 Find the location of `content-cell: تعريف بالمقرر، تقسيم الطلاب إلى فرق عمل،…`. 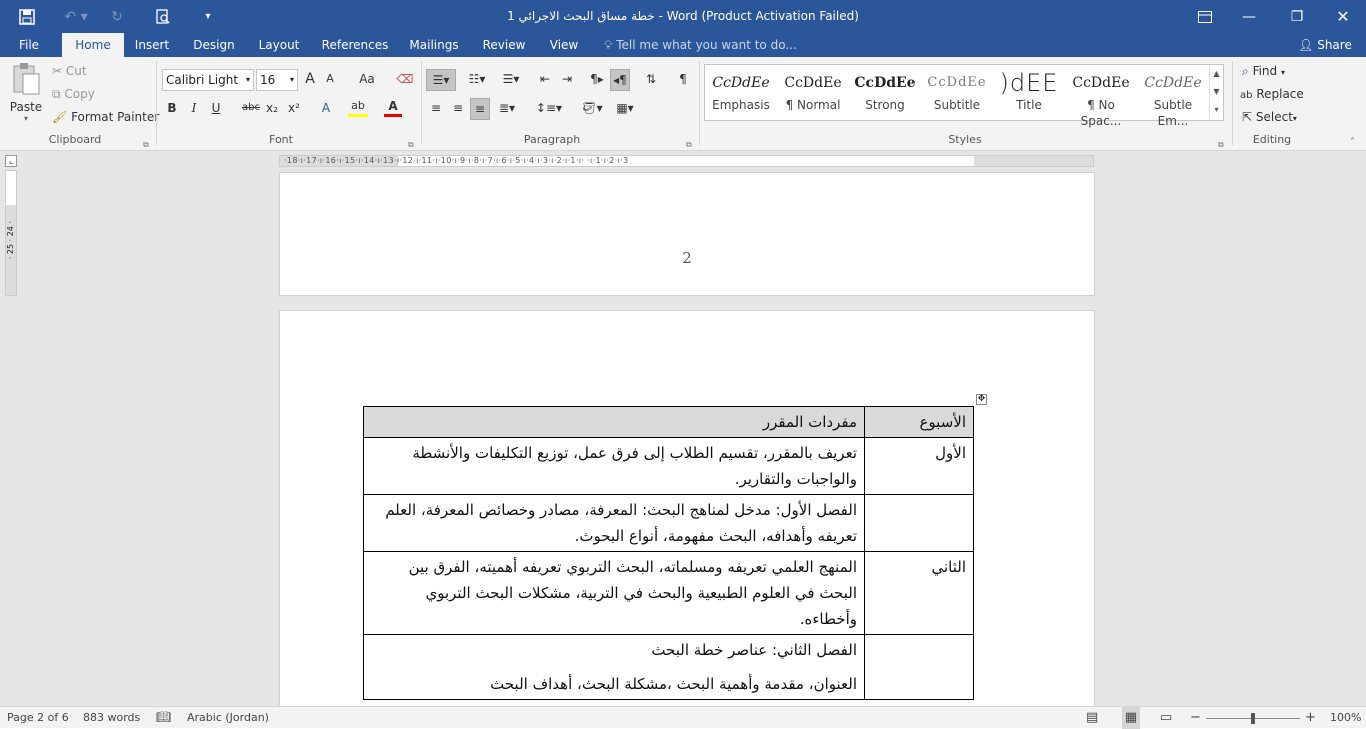

content-cell: تعريف بالمقرر، تقسيم الطلاب إلى فرق عمل،… is located at coordinates (614, 466).